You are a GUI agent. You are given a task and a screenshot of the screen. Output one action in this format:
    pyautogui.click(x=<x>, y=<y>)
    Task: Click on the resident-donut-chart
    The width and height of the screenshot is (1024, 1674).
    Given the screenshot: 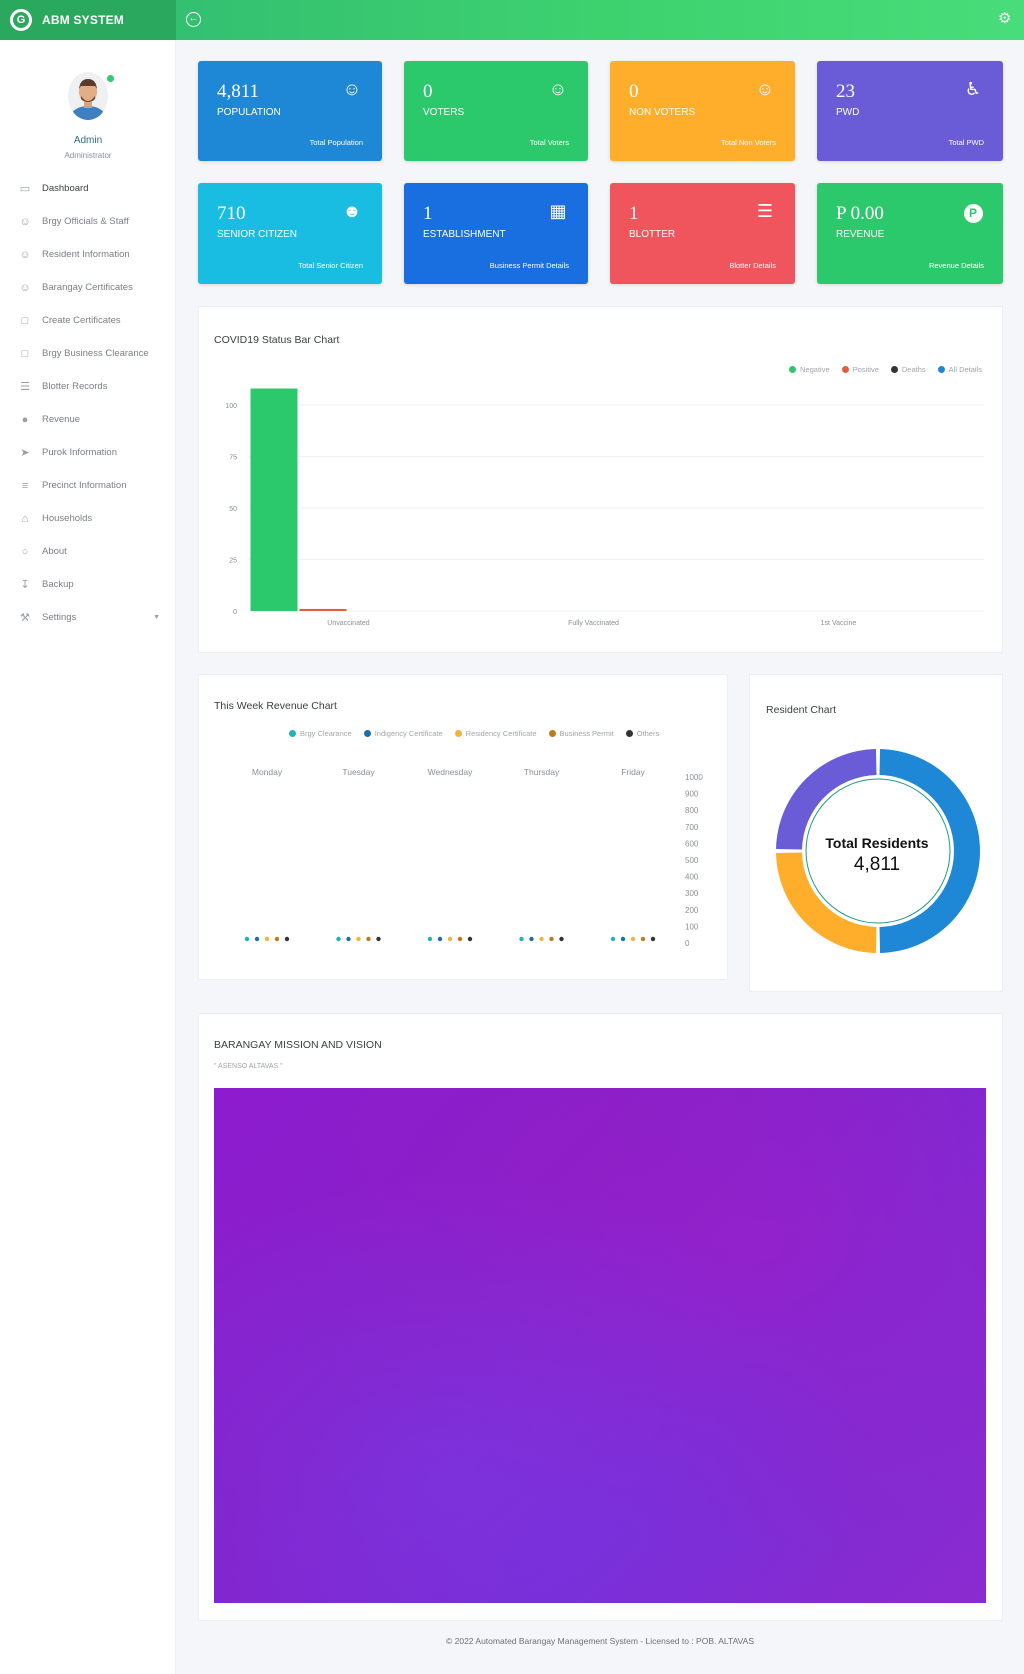 What is the action you would take?
    pyautogui.click(x=878, y=851)
    